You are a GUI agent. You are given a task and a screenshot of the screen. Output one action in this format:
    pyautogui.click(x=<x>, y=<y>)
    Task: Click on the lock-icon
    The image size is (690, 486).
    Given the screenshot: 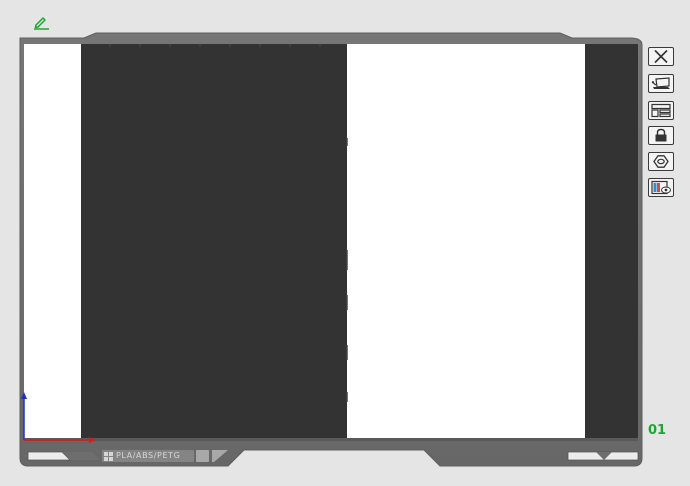 What is the action you would take?
    pyautogui.click(x=661, y=135)
    